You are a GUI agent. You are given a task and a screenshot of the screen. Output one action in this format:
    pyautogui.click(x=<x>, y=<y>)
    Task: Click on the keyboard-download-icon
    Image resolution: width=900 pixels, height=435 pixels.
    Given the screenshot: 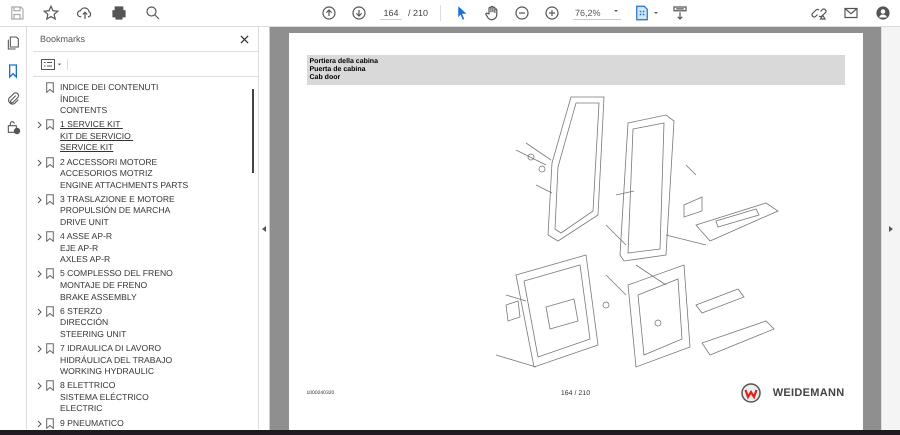 What is the action you would take?
    pyautogui.click(x=680, y=13)
    